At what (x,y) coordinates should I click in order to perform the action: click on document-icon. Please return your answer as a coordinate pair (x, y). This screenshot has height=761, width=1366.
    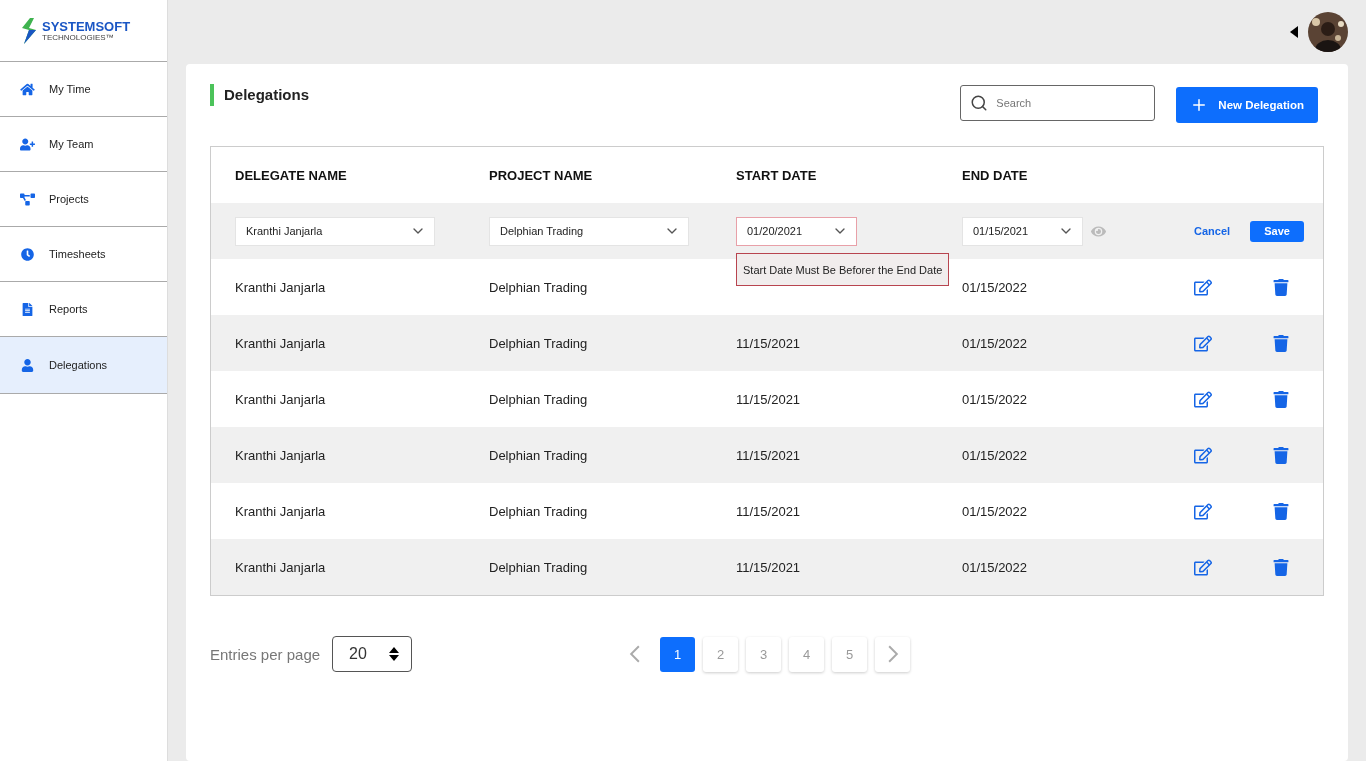
    Looking at the image, I should click on (27, 309).